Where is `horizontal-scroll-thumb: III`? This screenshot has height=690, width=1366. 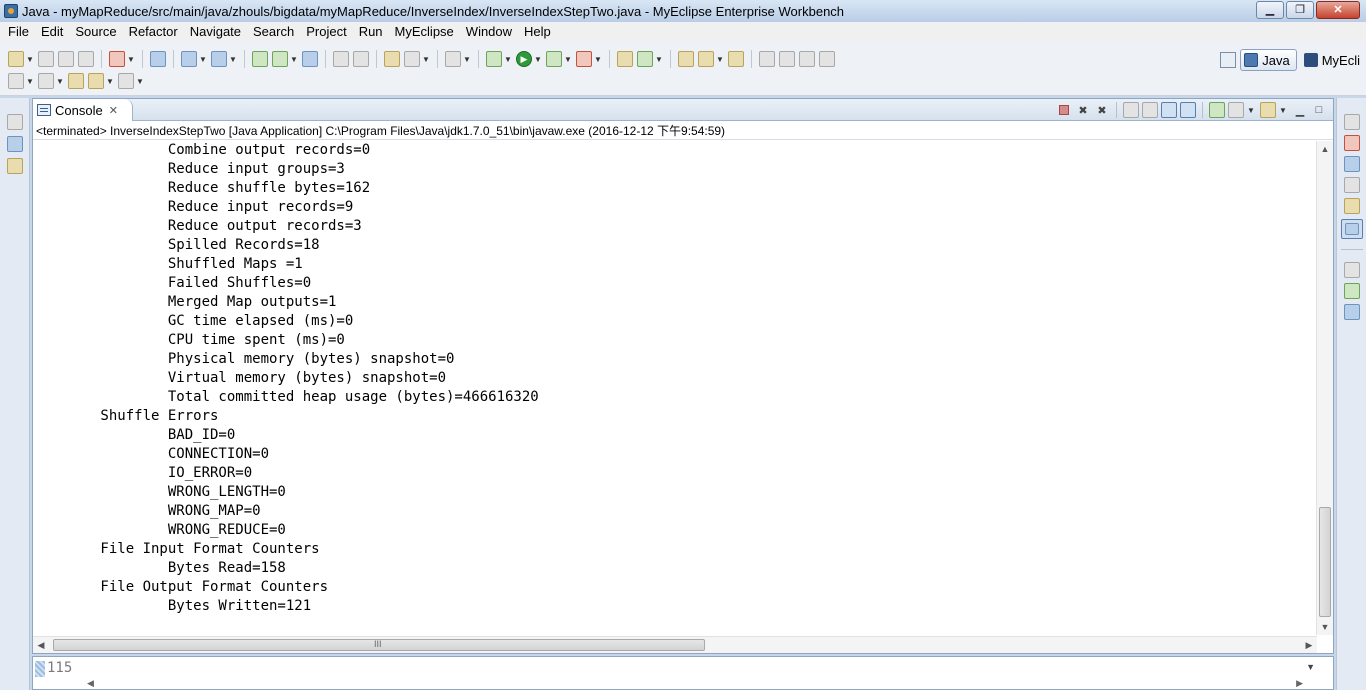 horizontal-scroll-thumb: III is located at coordinates (379, 645).